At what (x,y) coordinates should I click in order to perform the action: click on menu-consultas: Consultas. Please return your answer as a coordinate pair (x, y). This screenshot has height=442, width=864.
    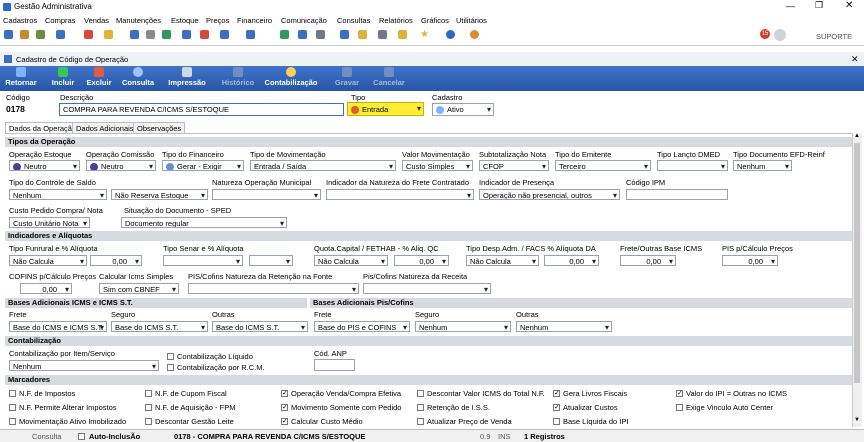
    Looking at the image, I should click on (353, 20).